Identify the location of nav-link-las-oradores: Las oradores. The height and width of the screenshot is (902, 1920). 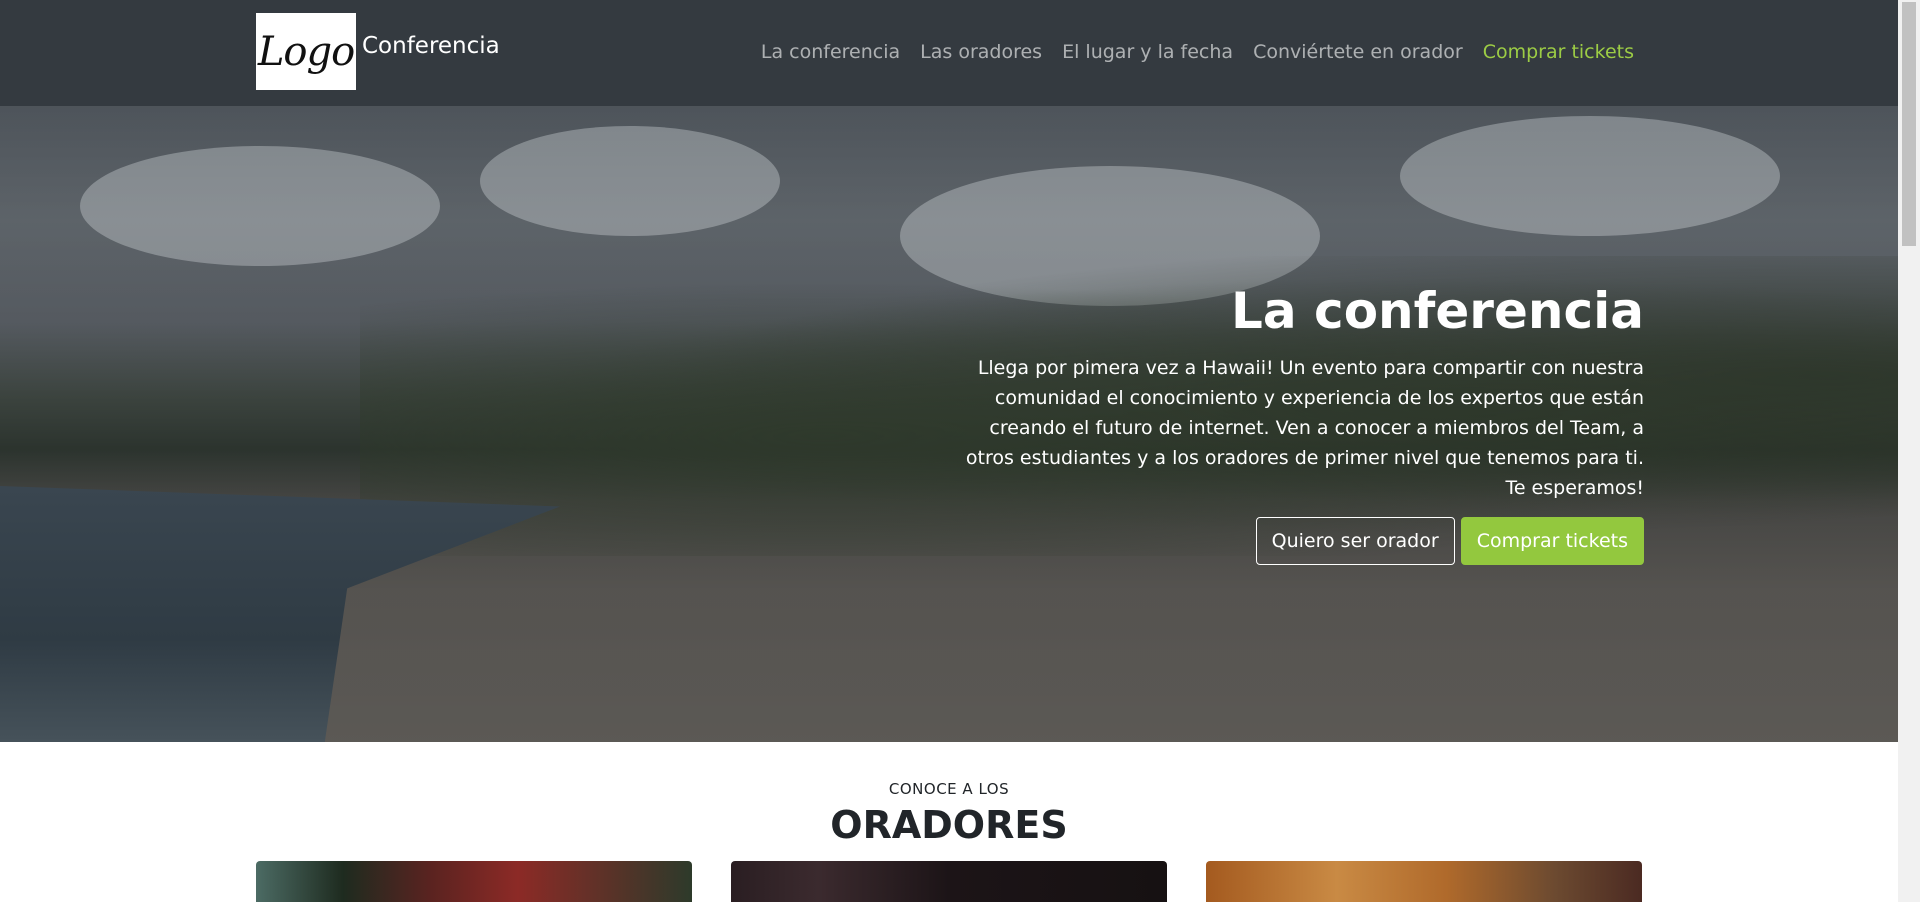
(981, 52).